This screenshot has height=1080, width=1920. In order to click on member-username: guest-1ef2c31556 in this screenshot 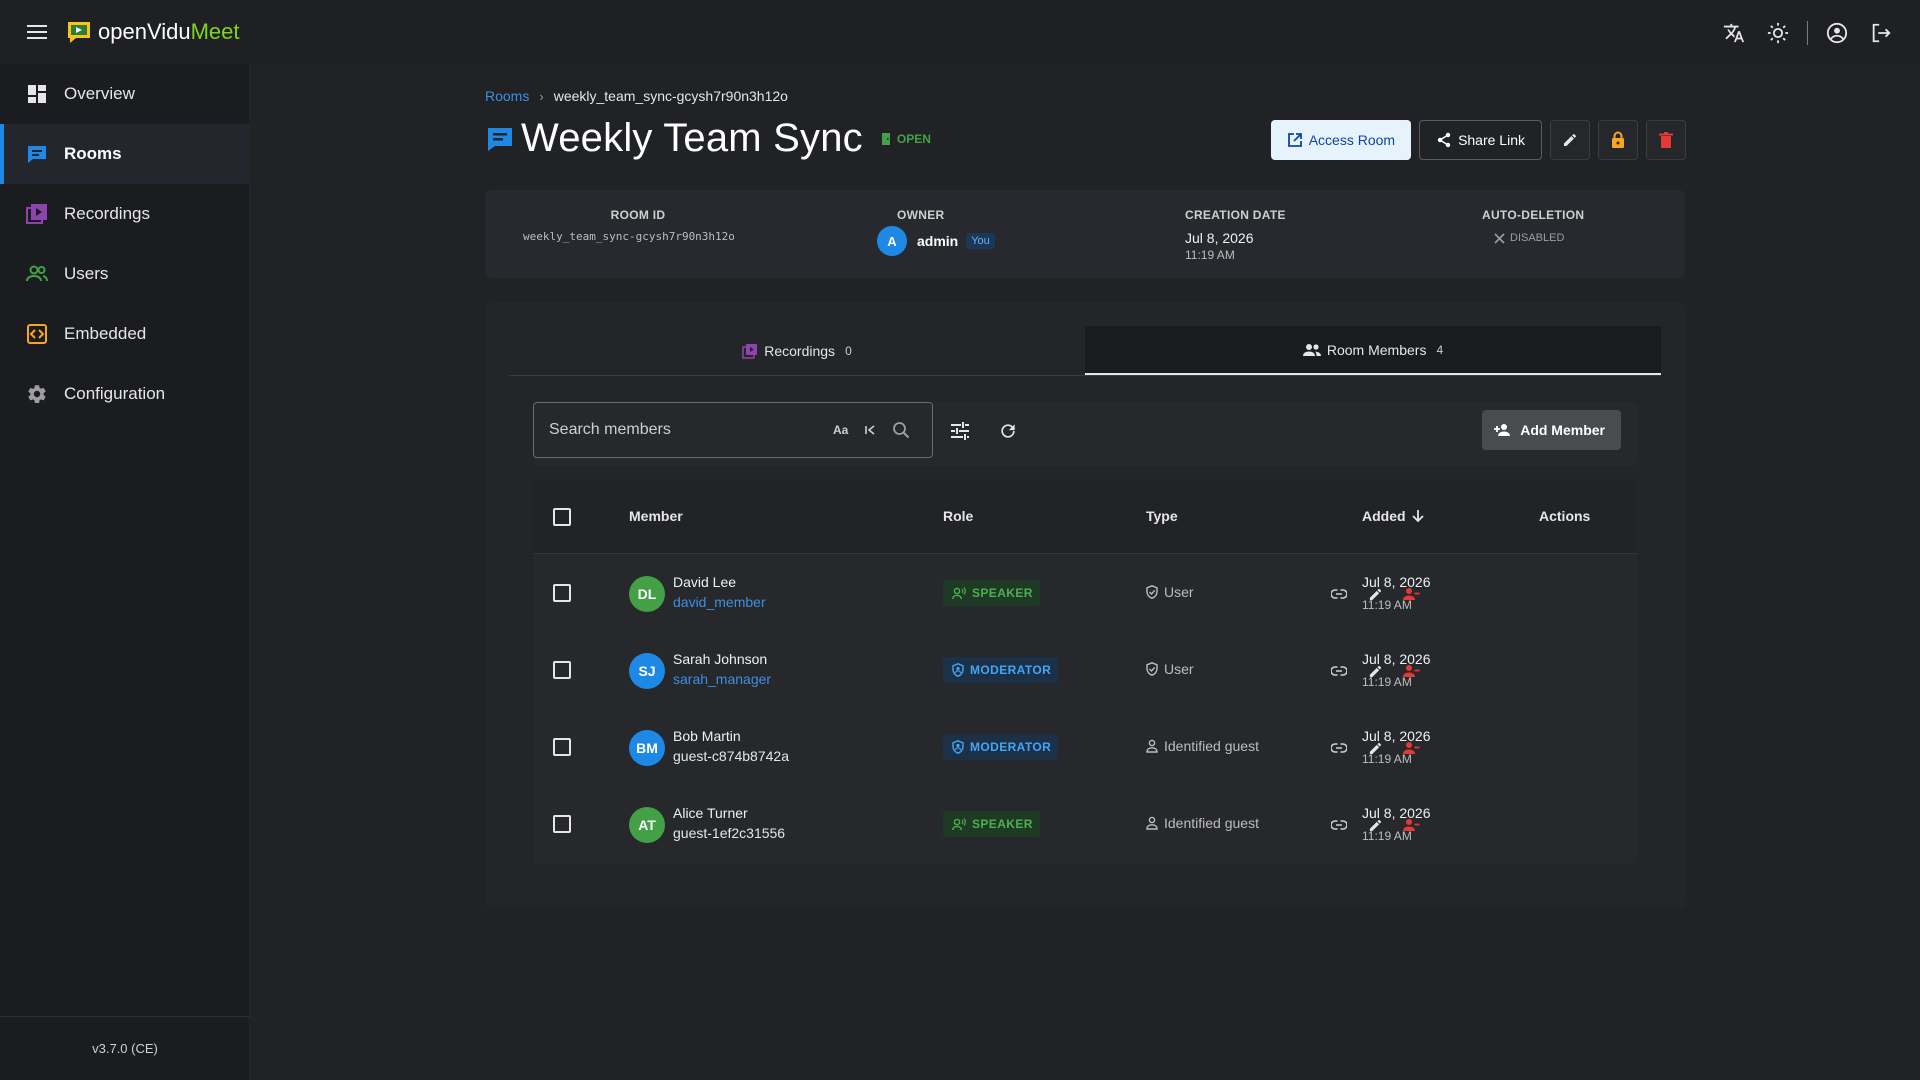, I will do `click(729, 833)`.